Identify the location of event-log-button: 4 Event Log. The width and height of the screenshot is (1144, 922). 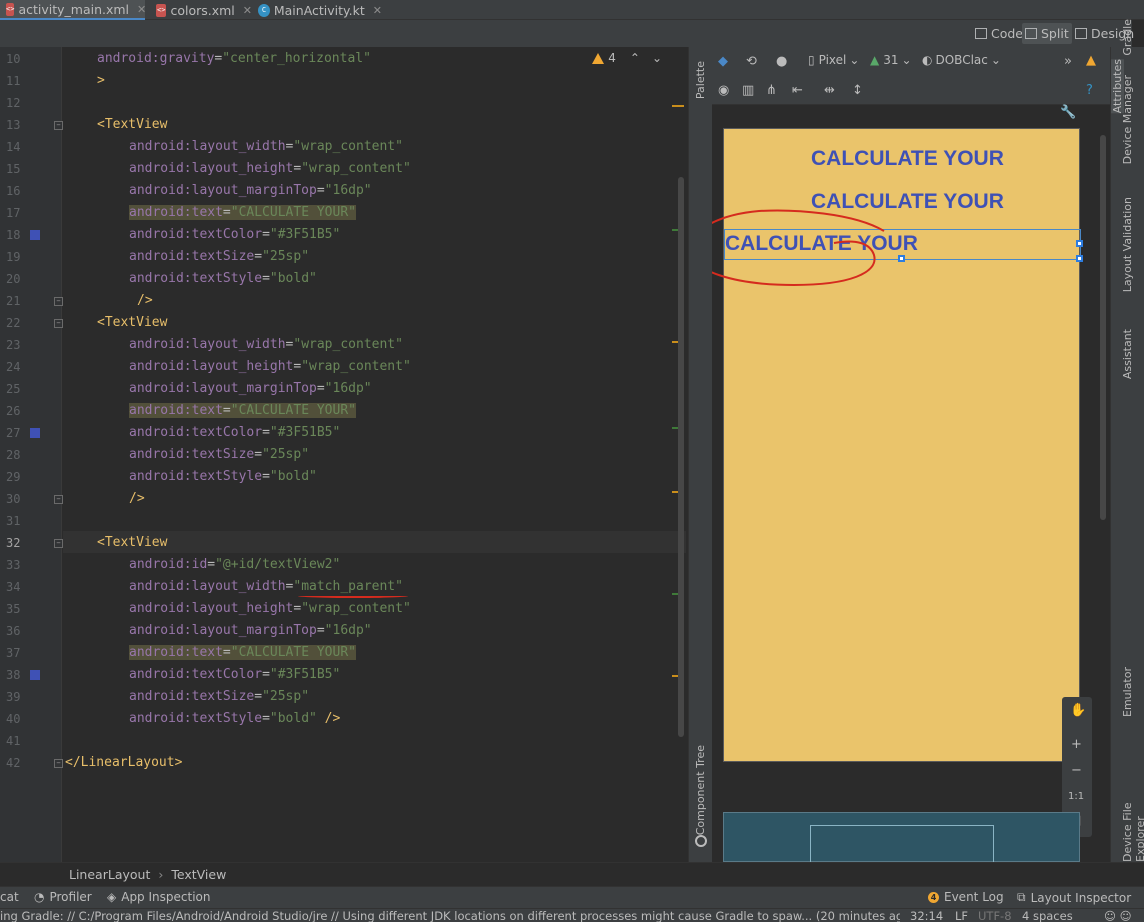
(966, 897).